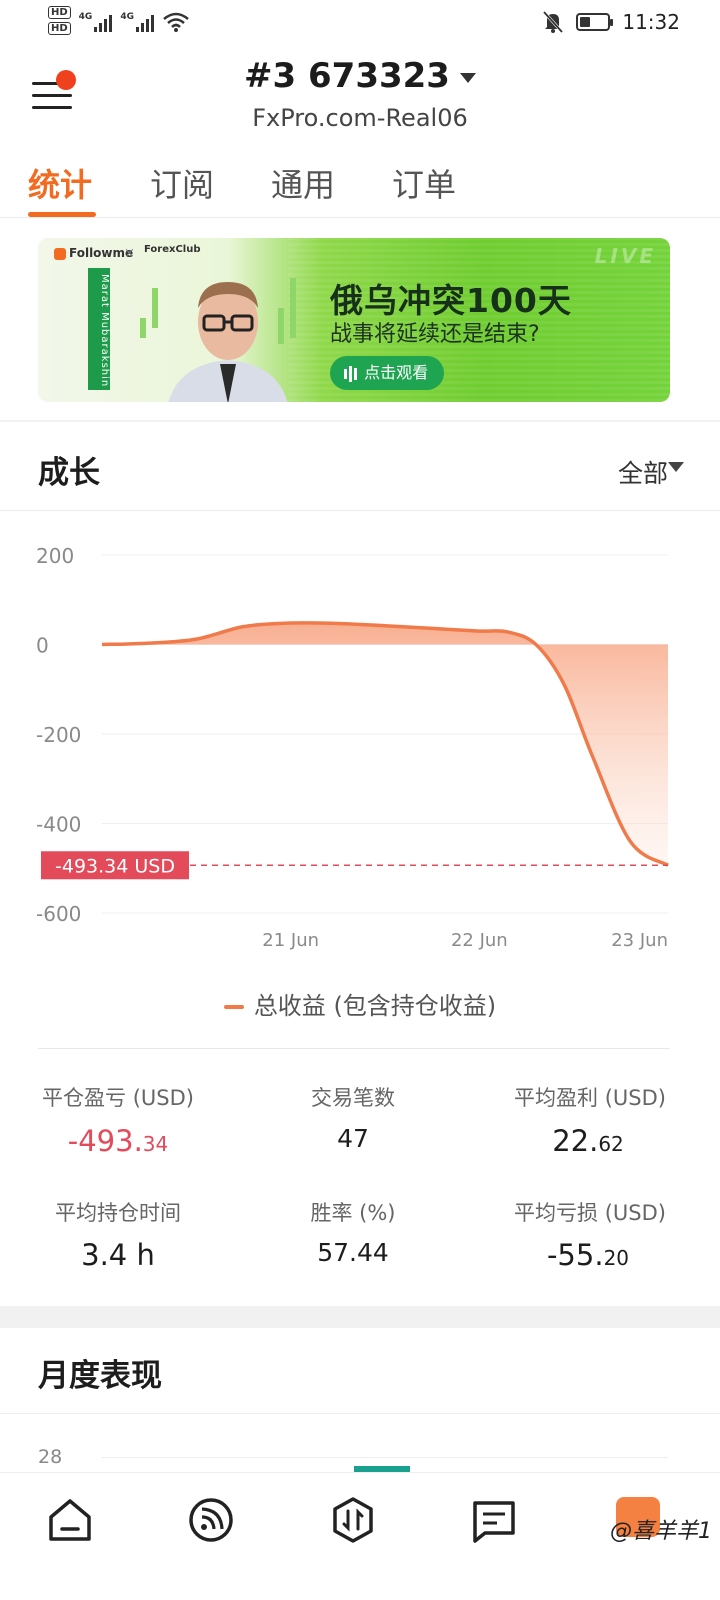 This screenshot has width=720, height=1600. What do you see at coordinates (625, 256) in the screenshot?
I see `live-badge: LIVE` at bounding box center [625, 256].